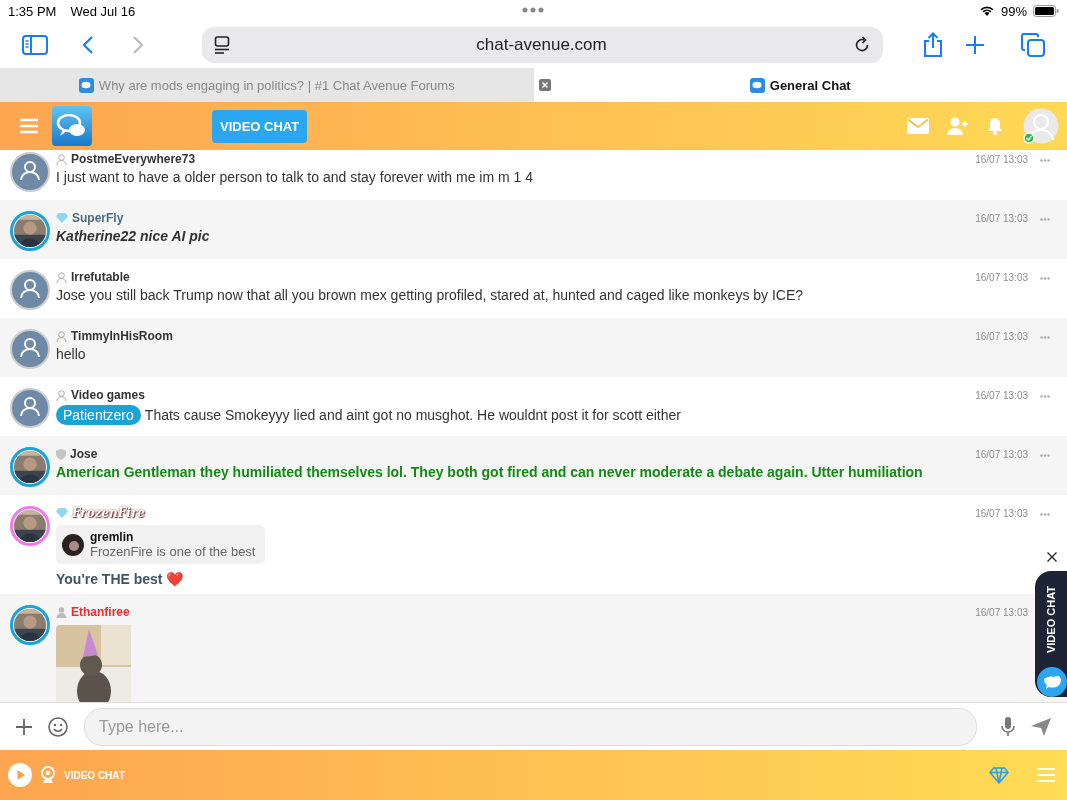 This screenshot has width=1067, height=800. Describe the element at coordinates (122, 336) in the screenshot. I see `username: TimmyInHisRoom` at that location.